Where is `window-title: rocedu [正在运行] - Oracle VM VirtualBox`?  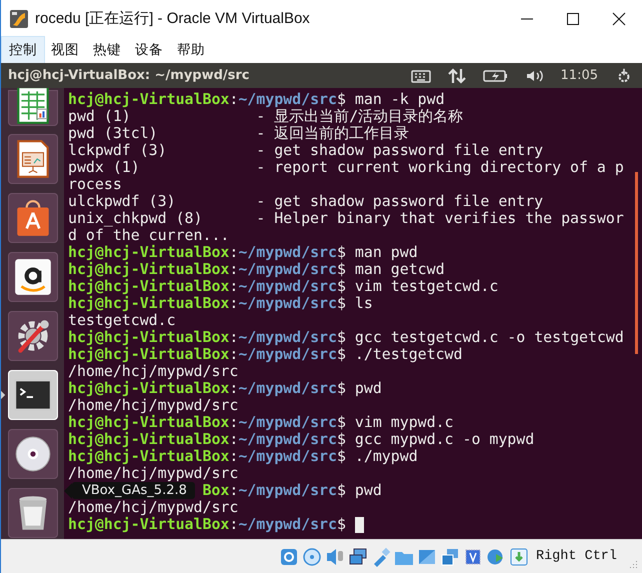 window-title: rocedu [正在运行] - Oracle VM VirtualBox is located at coordinates (172, 18).